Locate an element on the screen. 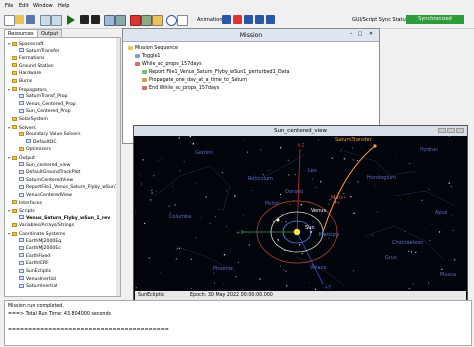 Image resolution: width=474 pixels, height=347 pixels. minimize-icon: – is located at coordinates (351, 34).